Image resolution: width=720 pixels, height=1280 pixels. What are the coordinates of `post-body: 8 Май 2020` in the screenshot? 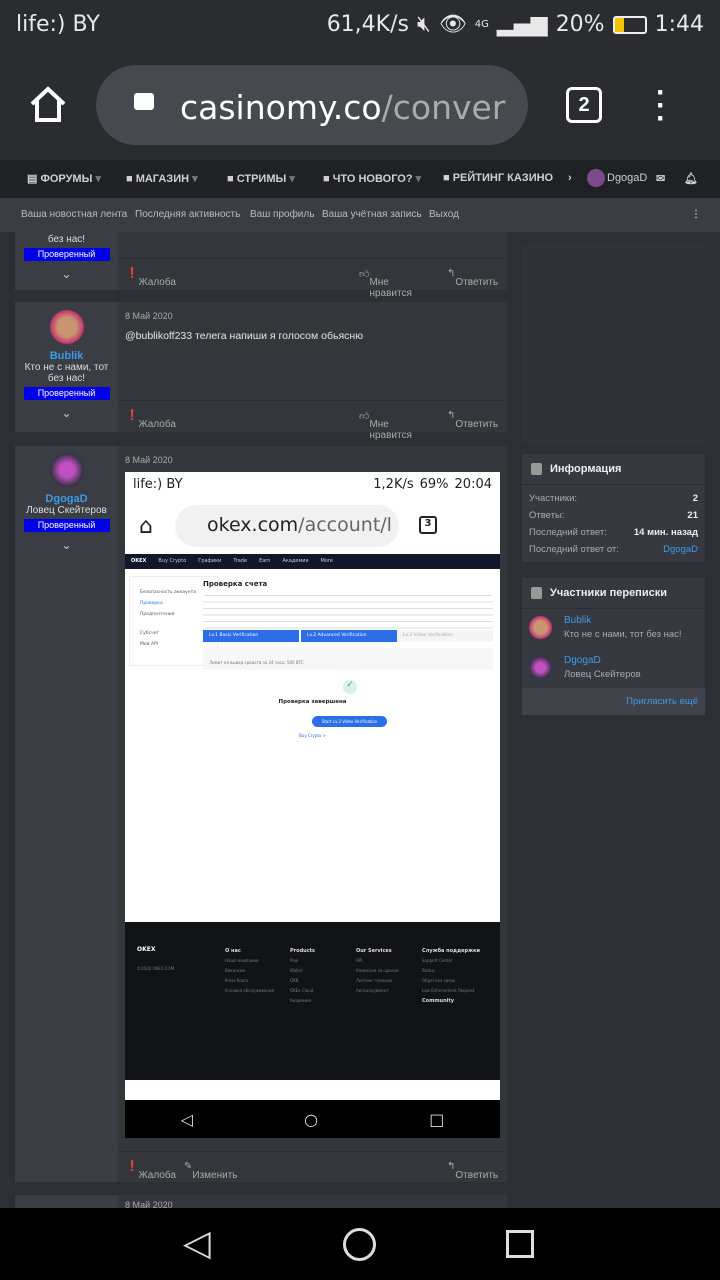 It's located at (312, 1202).